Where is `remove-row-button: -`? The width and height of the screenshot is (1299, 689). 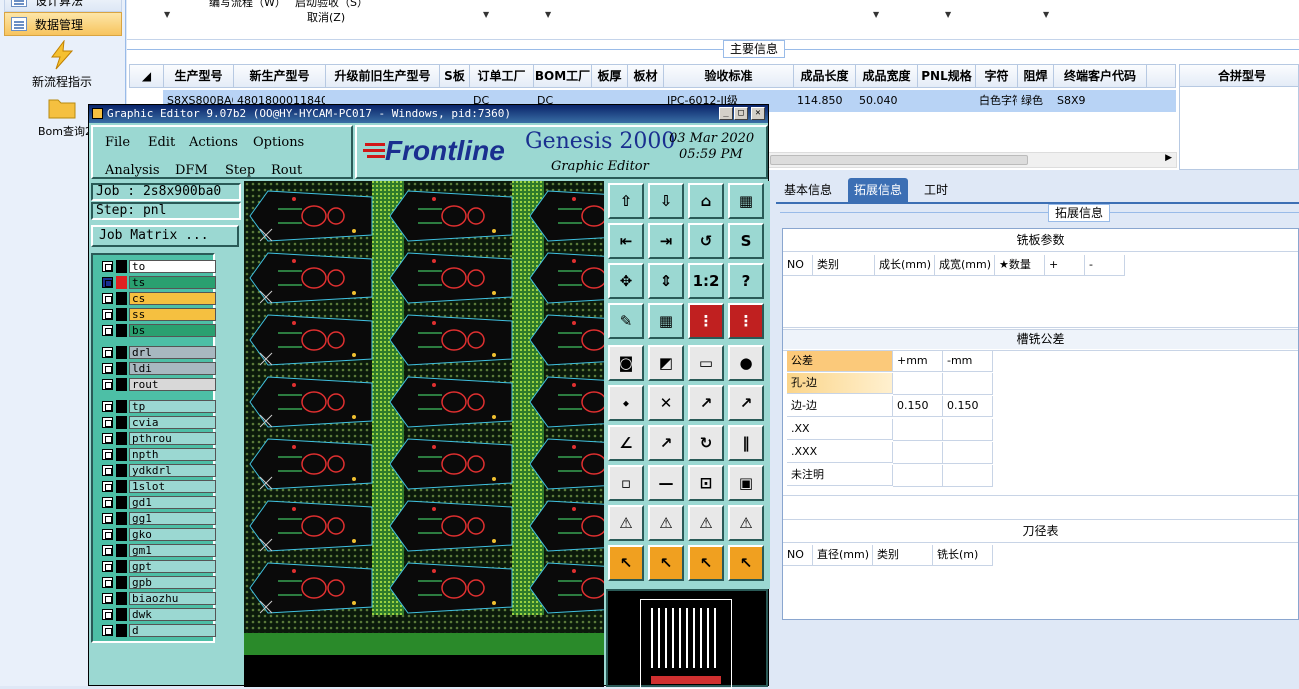 remove-row-button: - is located at coordinates (1105, 265).